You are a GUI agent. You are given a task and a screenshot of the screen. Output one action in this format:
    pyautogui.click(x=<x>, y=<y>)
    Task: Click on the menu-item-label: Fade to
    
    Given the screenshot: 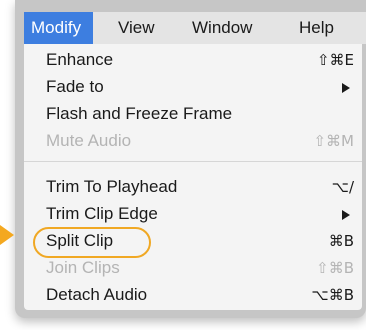 What is the action you would take?
    pyautogui.click(x=75, y=86)
    